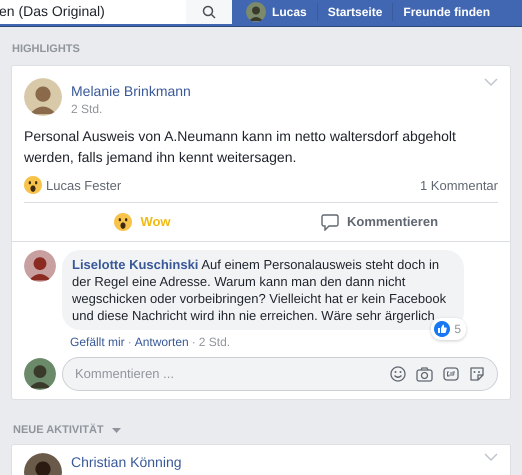  Describe the element at coordinates (459, 185) in the screenshot. I see `comment-count: 1 Kommentar` at that location.